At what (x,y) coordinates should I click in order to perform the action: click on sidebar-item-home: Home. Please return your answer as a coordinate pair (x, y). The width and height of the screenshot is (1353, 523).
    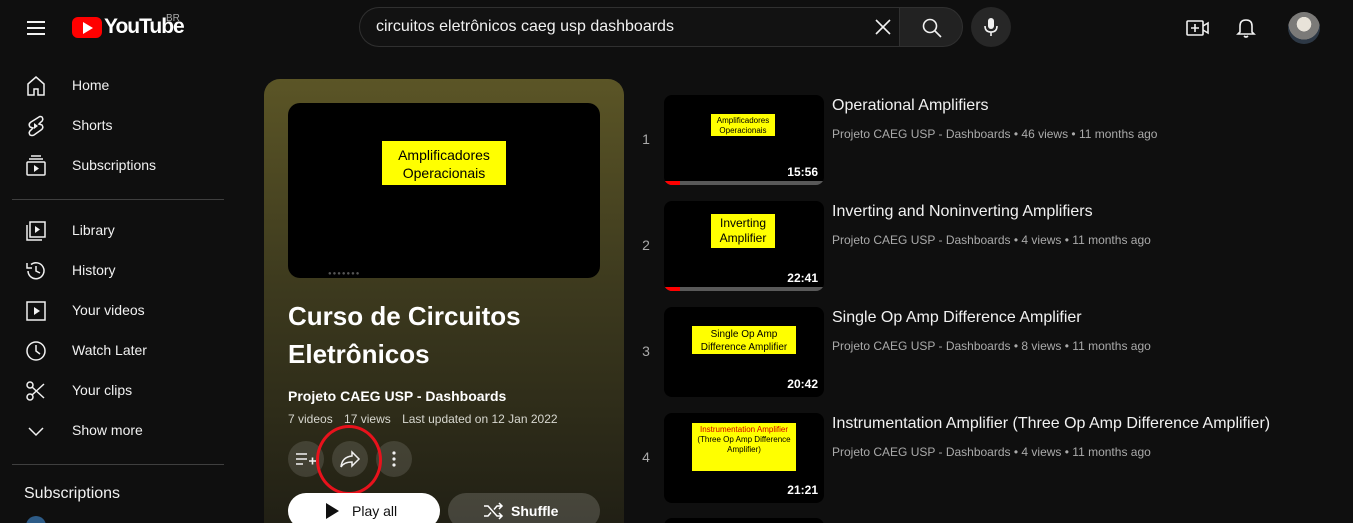
    Looking at the image, I should click on (118, 86).